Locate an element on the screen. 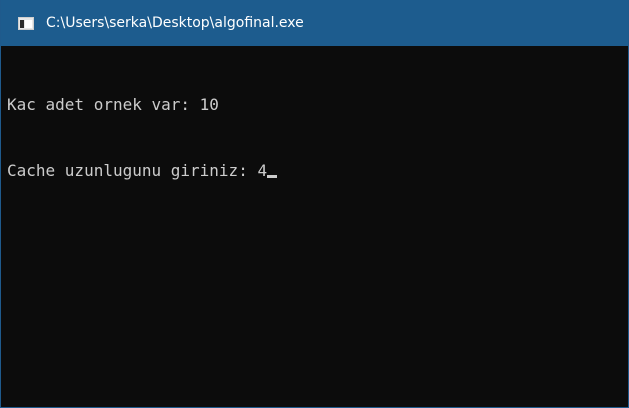 This screenshot has height=408, width=629. console-line: Cache uzunlugunu giriniz: 4 is located at coordinates (317, 171).